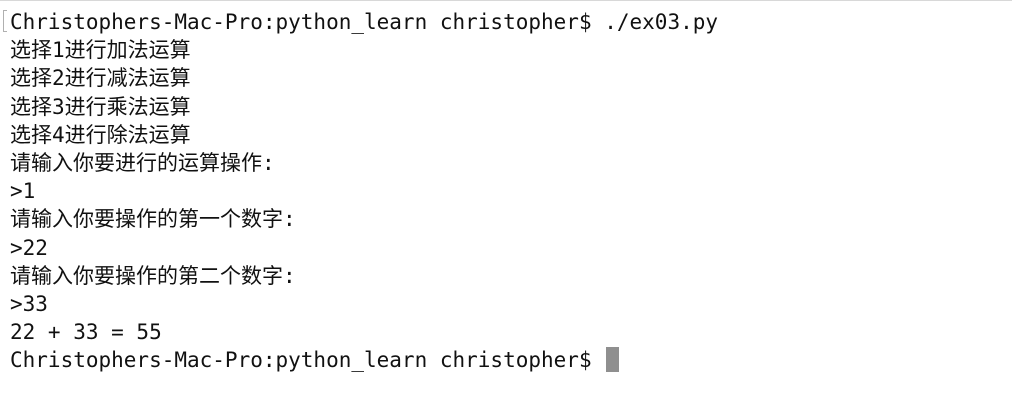 The image size is (1012, 406). I want to click on output-line: 请输入你要进行的运算操作:, so click(142, 162).